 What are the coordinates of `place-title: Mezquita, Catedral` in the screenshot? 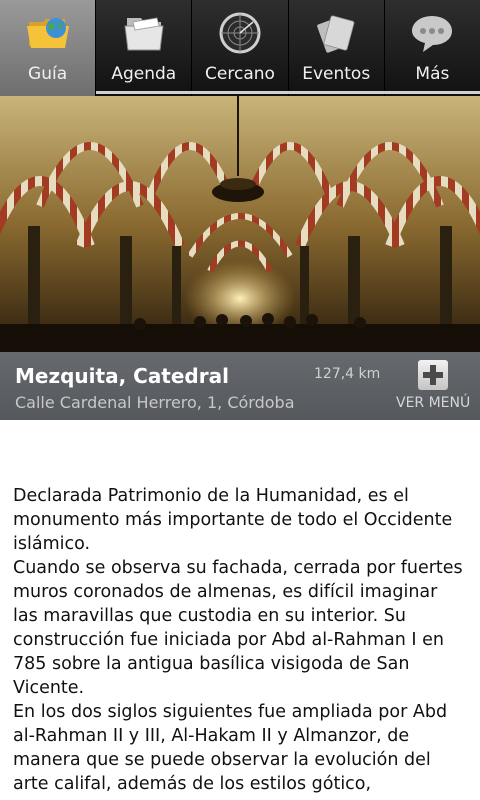 It's located at (122, 376).